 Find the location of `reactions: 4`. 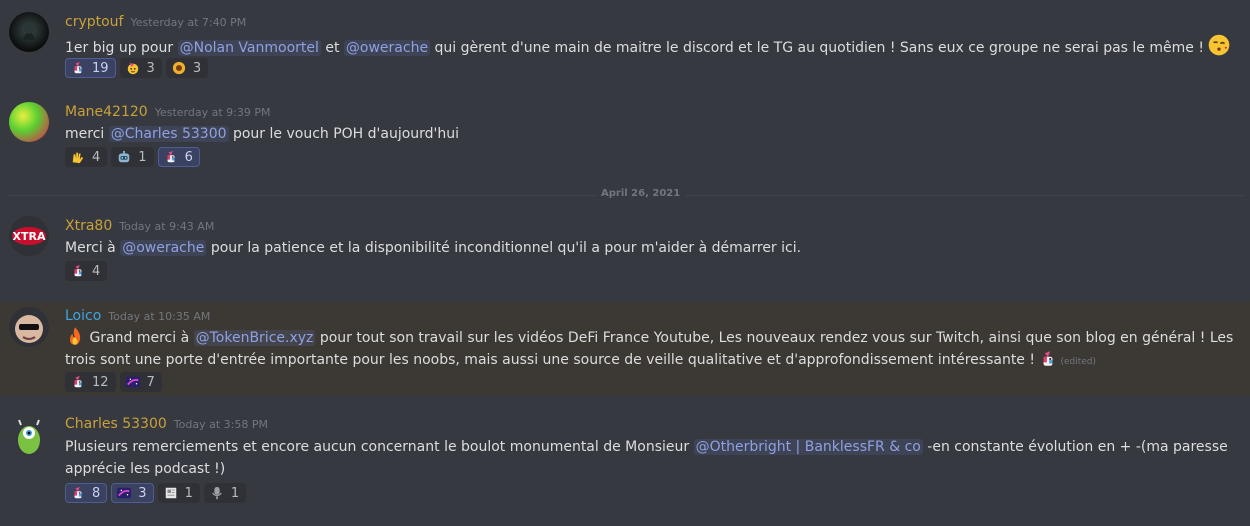

reactions: 4 is located at coordinates (86, 271).